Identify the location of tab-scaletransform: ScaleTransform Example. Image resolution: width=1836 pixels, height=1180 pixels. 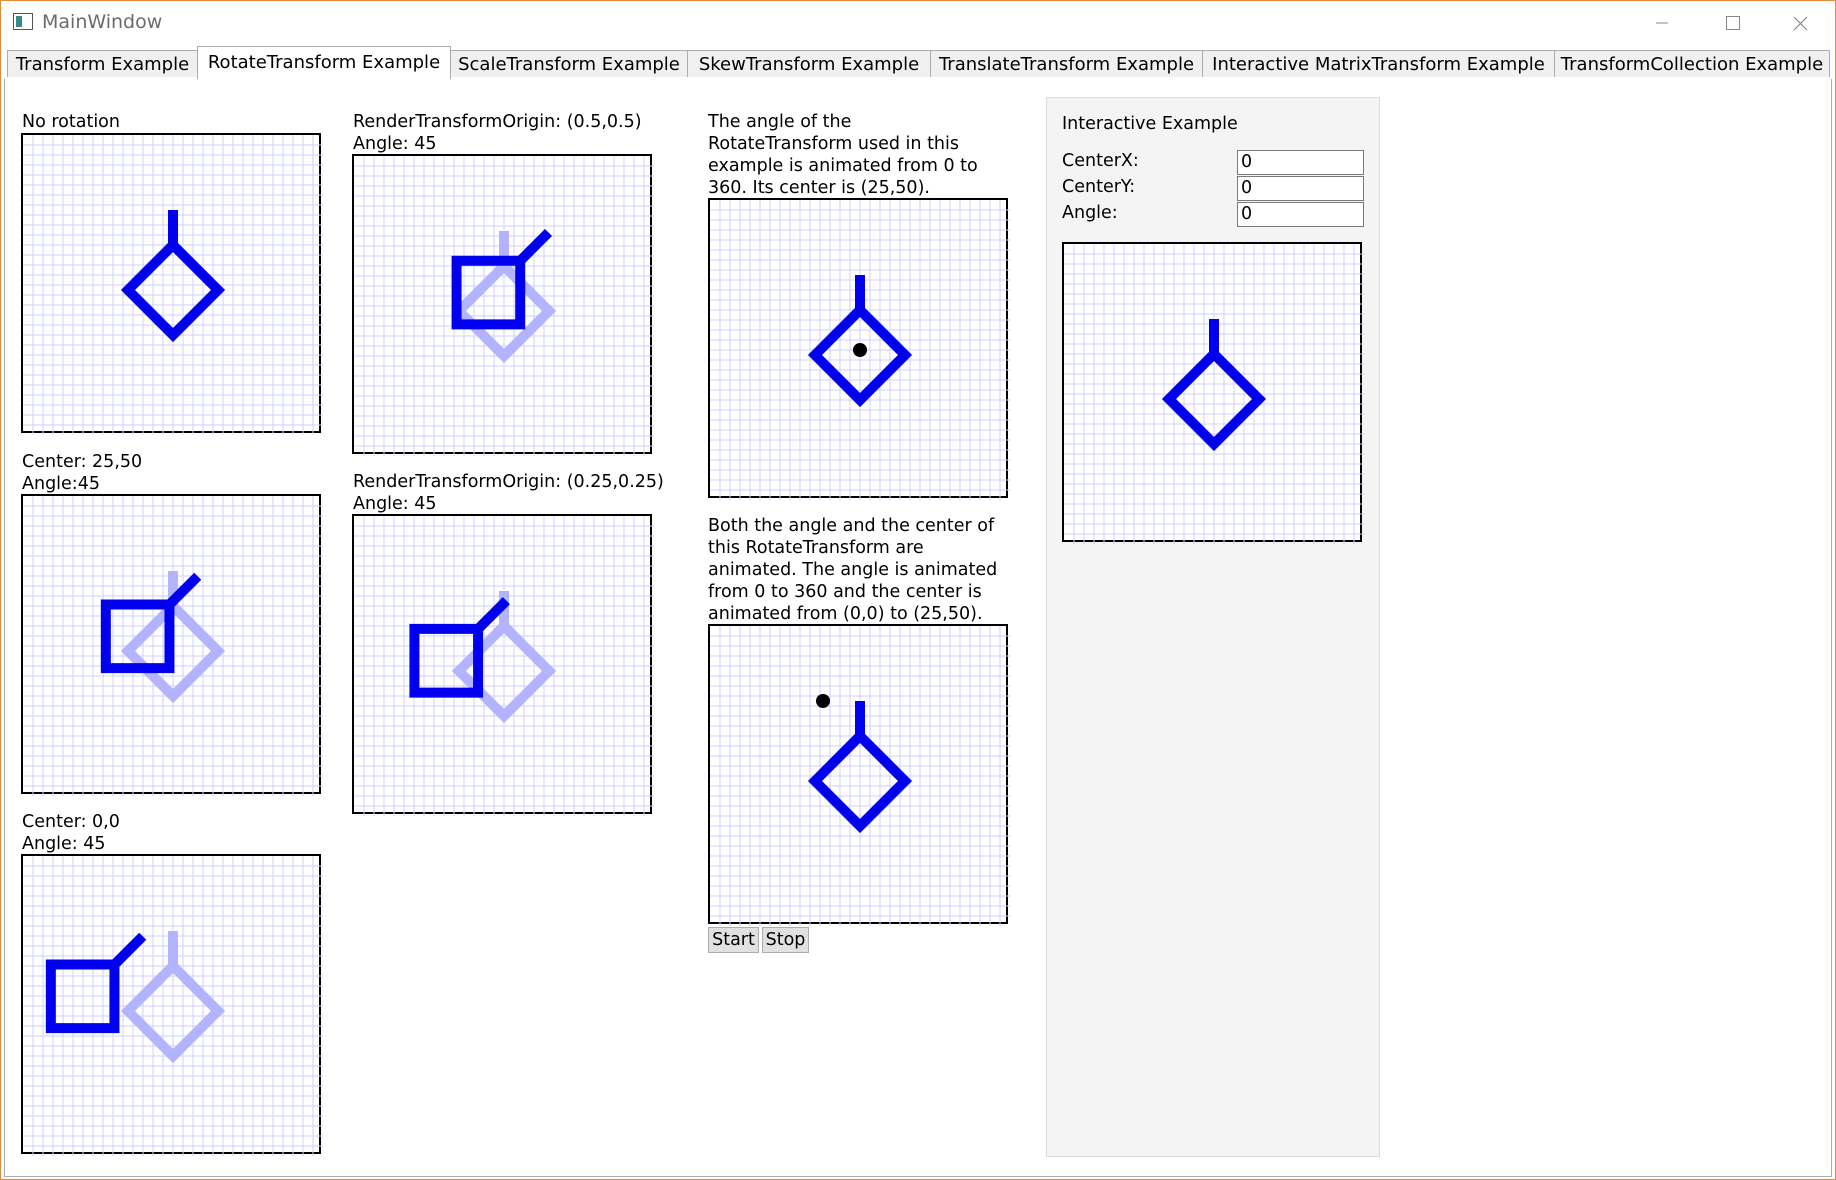
(569, 63).